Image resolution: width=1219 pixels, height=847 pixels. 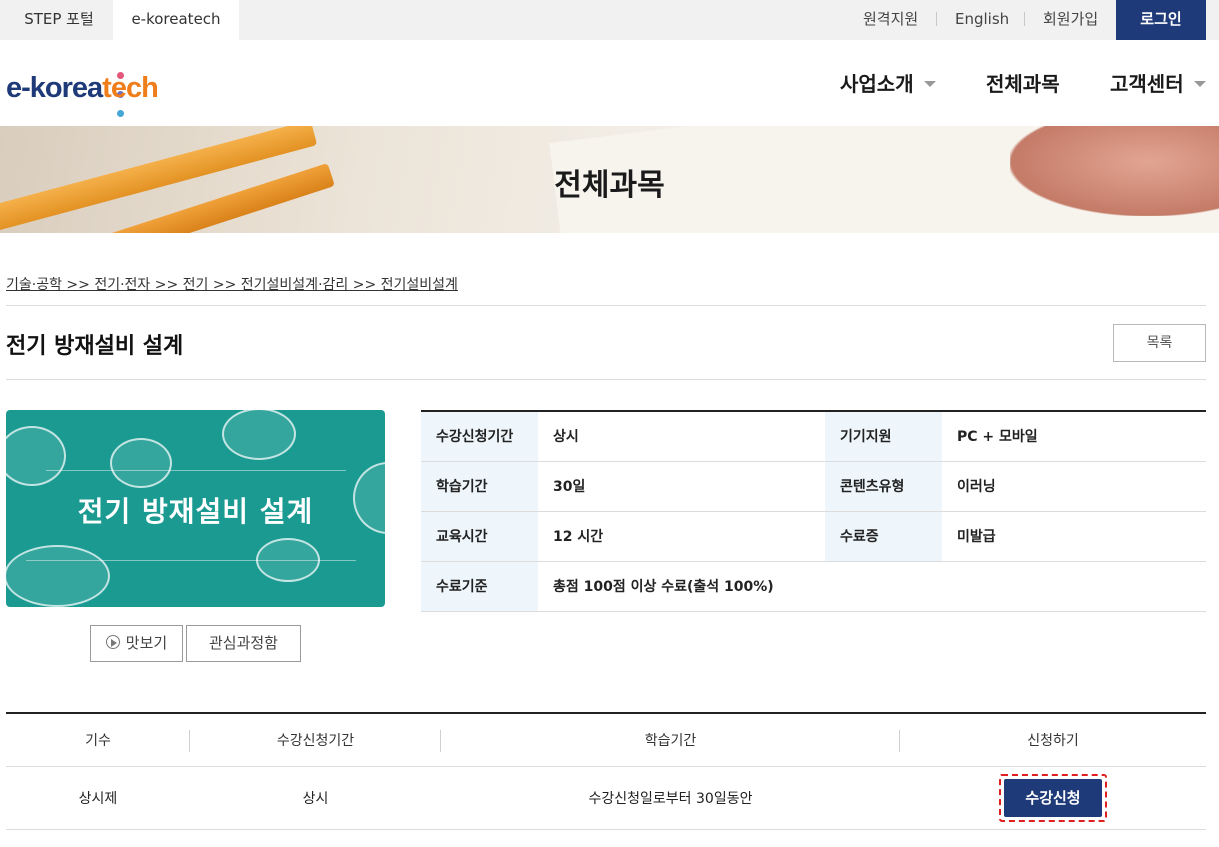 I want to click on gnb-label: 고객센터, so click(x=1147, y=84).